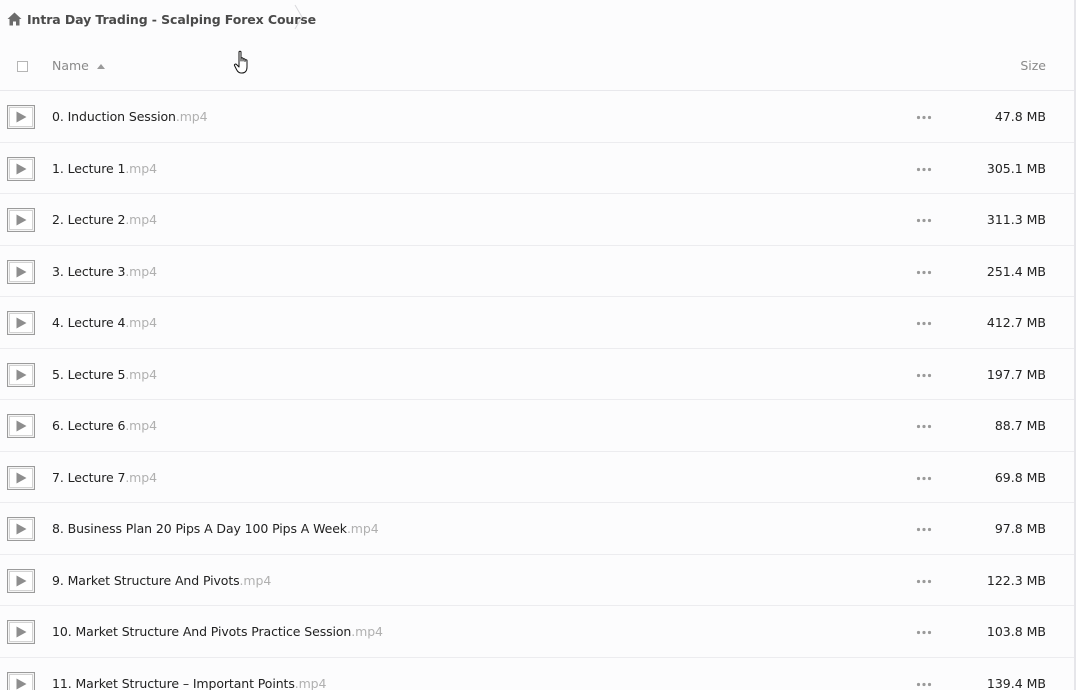 The height and width of the screenshot is (690, 1076). Describe the element at coordinates (173, 682) in the screenshot. I see `file-name-base: 11. Market Structure – Important Points` at that location.